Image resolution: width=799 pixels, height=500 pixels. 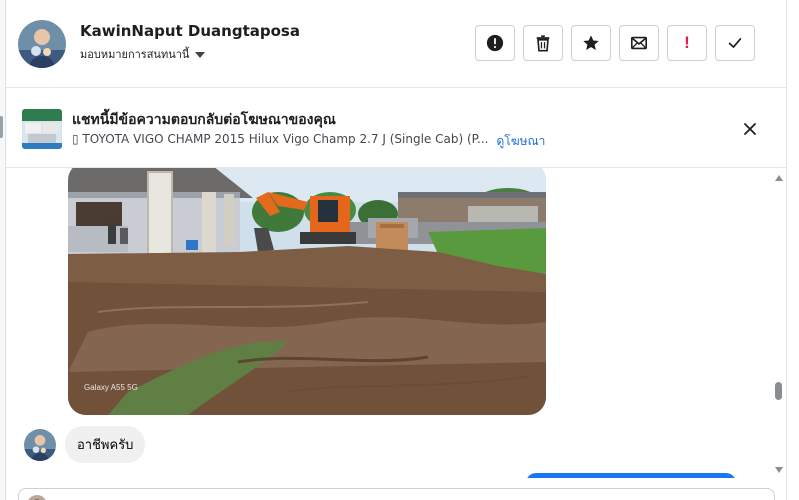 What do you see at coordinates (396, 494) in the screenshot?
I see `message-composer` at bounding box center [396, 494].